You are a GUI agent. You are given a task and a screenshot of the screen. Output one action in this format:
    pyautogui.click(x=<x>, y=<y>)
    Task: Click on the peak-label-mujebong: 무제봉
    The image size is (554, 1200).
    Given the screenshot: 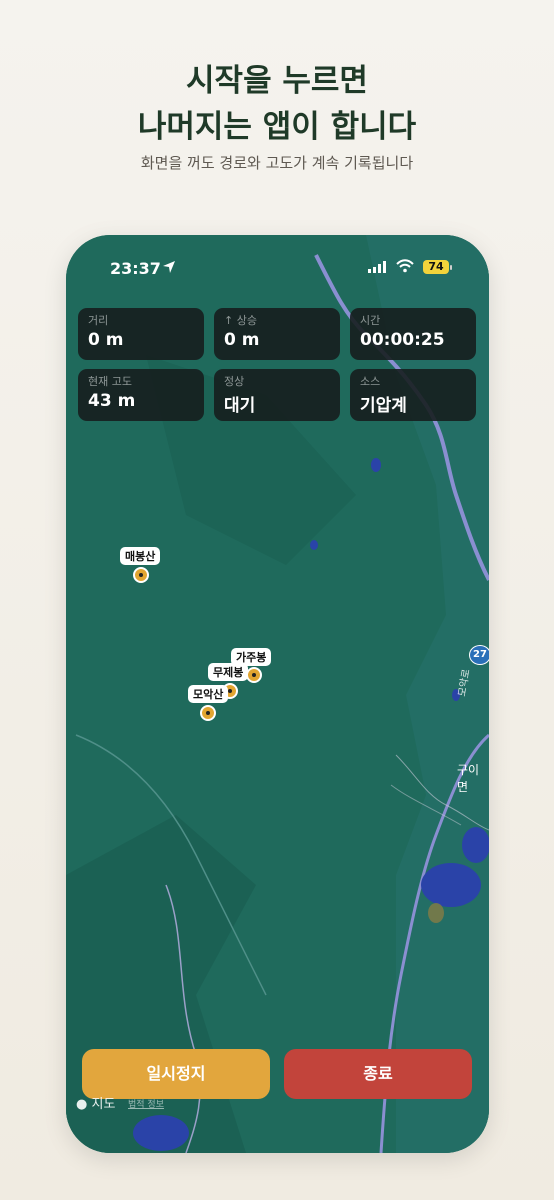 What is the action you would take?
    pyautogui.click(x=228, y=672)
    